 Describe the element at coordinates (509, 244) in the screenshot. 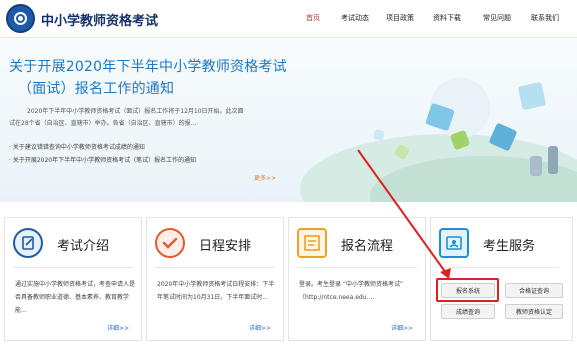

I see `card-title: 考生服务` at that location.